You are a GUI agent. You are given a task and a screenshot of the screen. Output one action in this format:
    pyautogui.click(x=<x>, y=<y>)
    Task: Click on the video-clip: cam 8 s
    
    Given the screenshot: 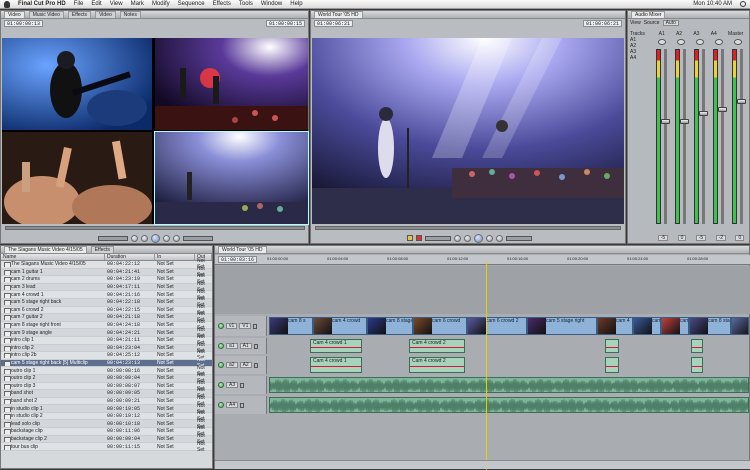 What is the action you would take?
    pyautogui.click(x=291, y=326)
    